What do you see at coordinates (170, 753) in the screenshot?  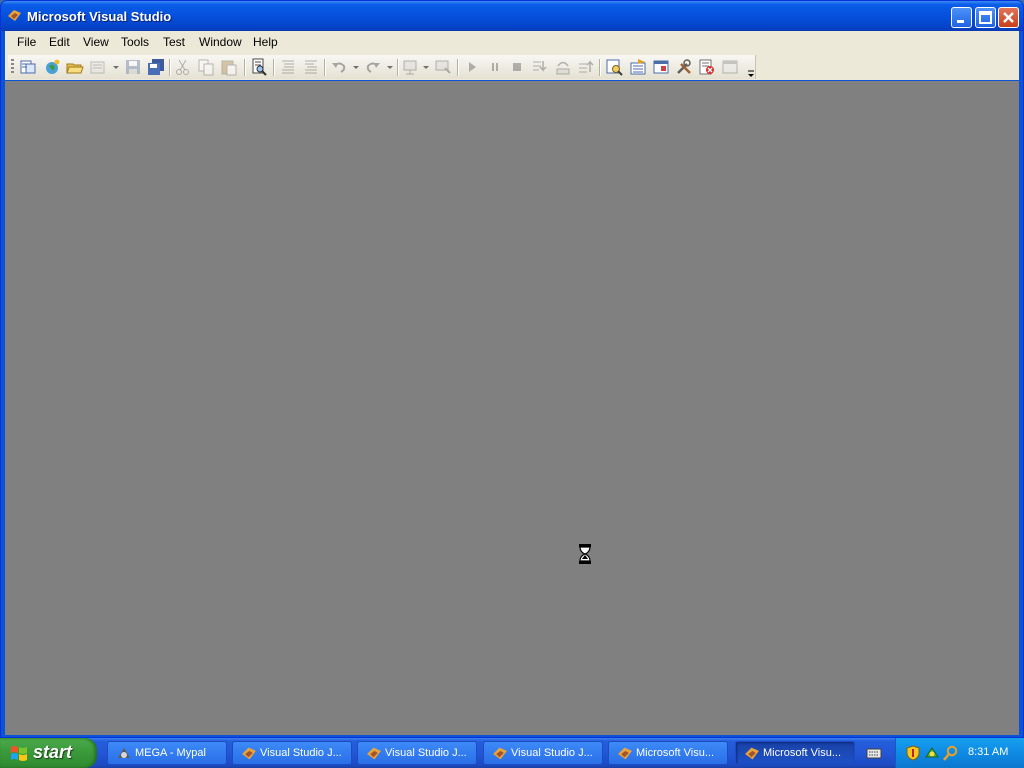 I see `taskbar-button-label: MEGA - Mypal` at bounding box center [170, 753].